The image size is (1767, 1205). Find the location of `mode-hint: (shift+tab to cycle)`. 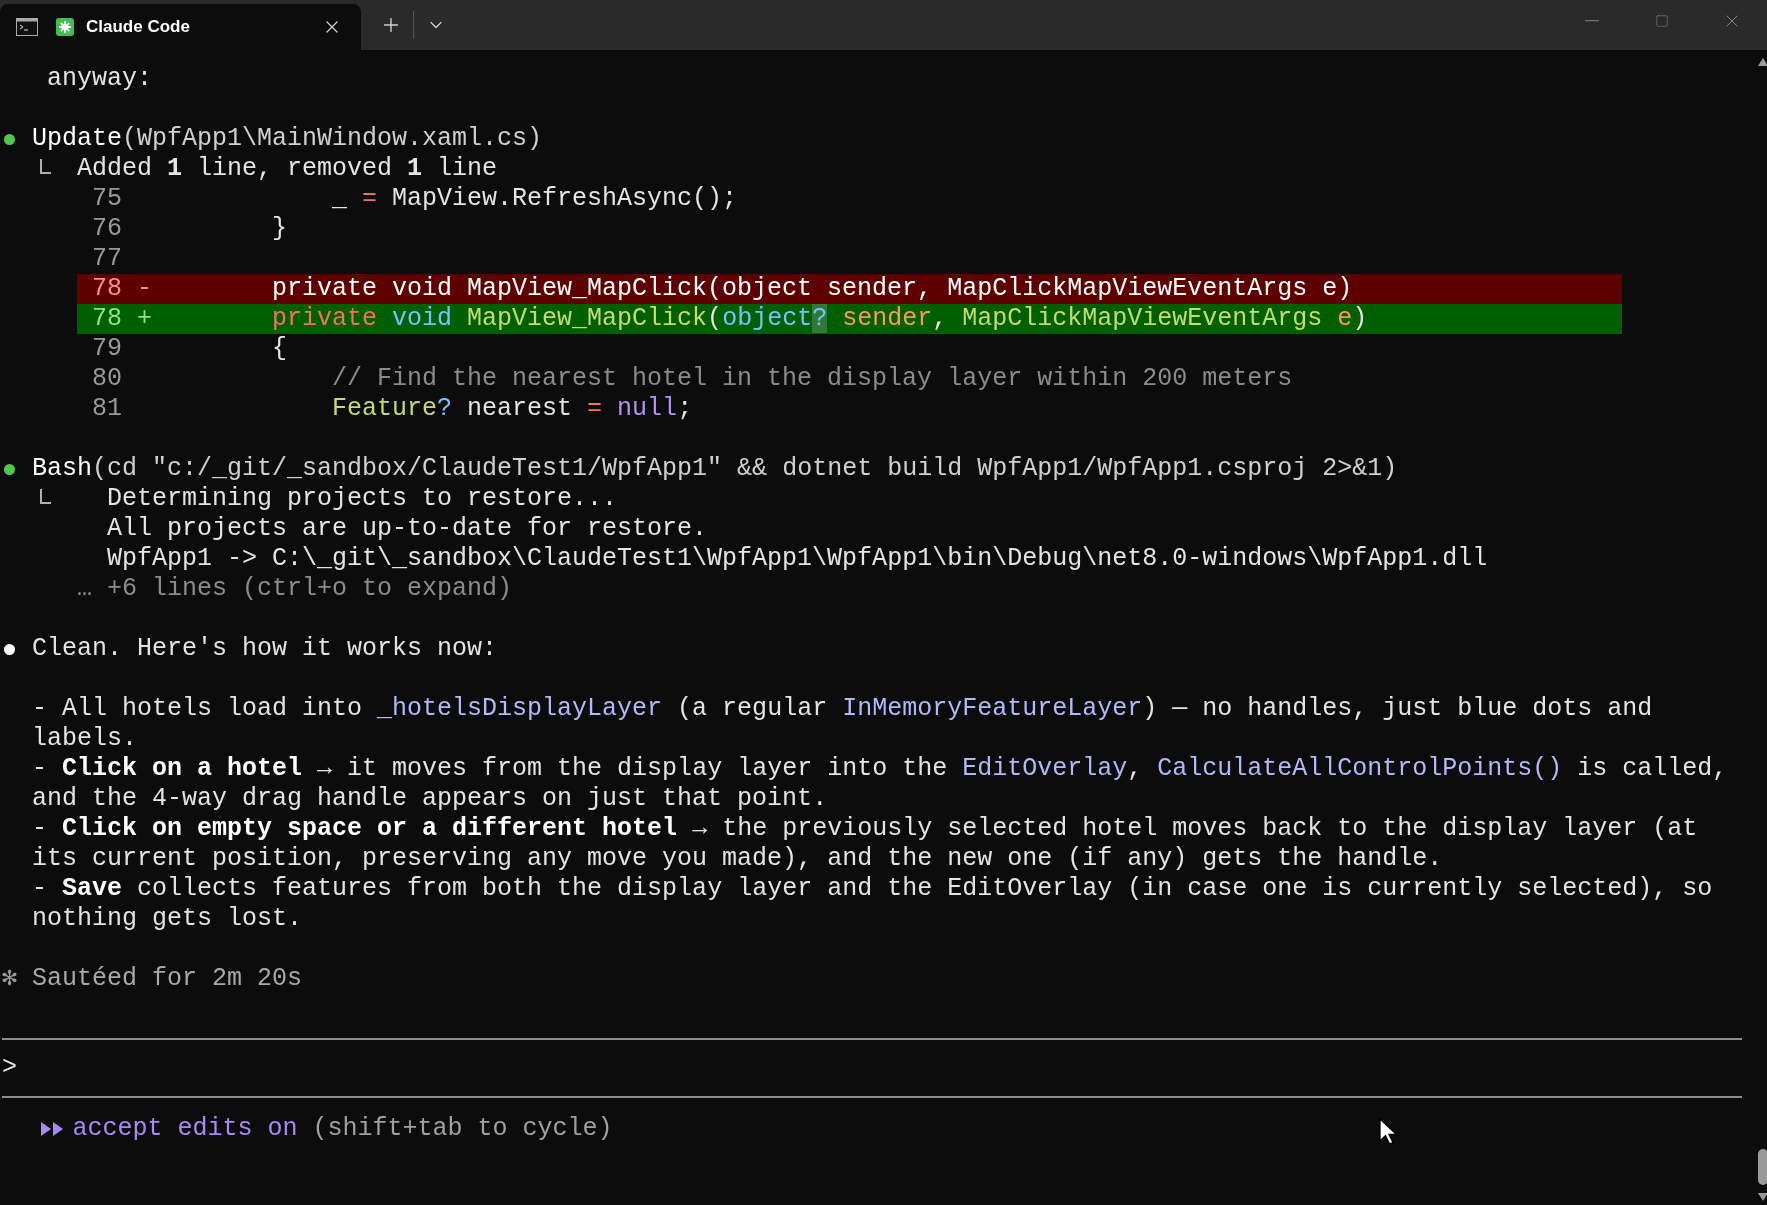

mode-hint: (shift+tab to cycle) is located at coordinates (462, 1129).